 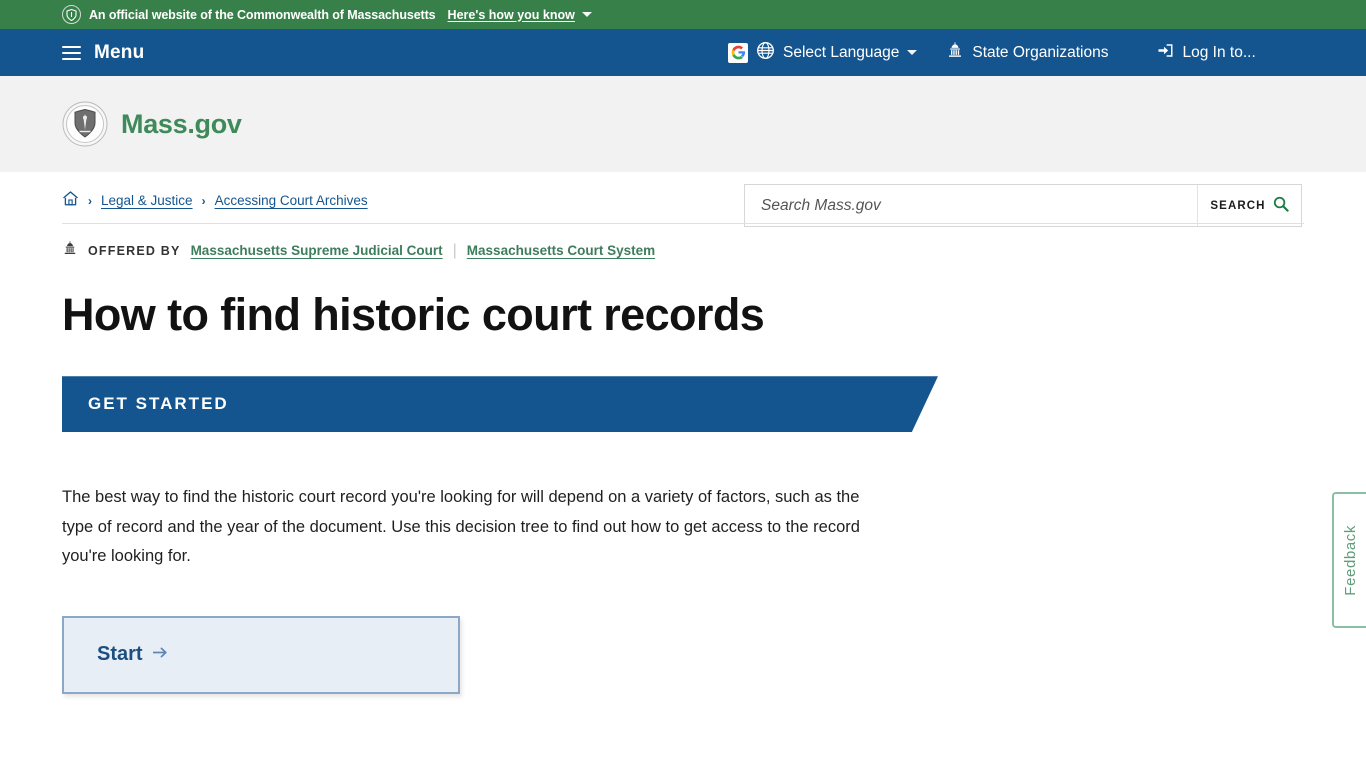 What do you see at coordinates (765, 53) in the screenshot?
I see `globe-icon` at bounding box center [765, 53].